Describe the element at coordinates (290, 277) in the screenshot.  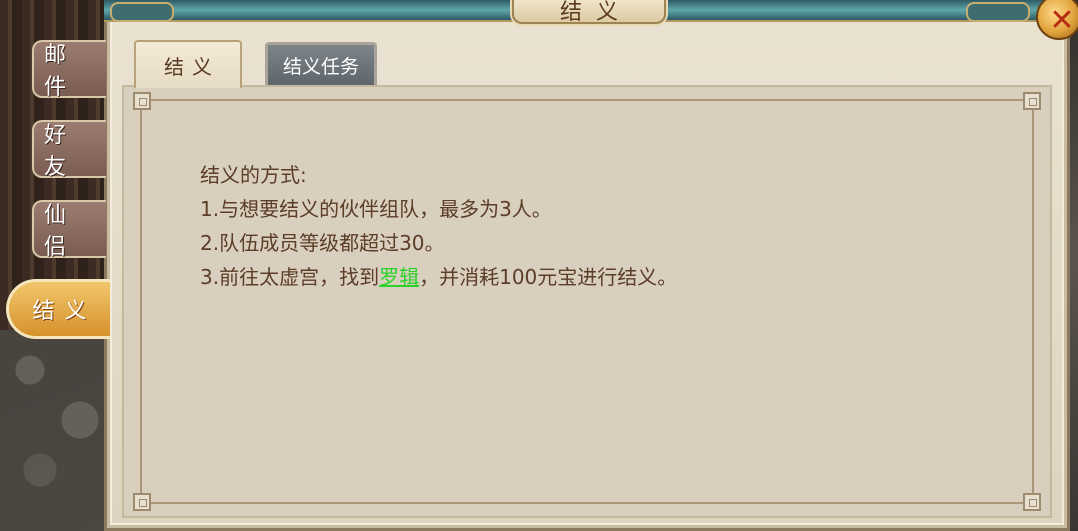
I see `instruction-line-3-prefix: 3.前往太虚宫，找到` at that location.